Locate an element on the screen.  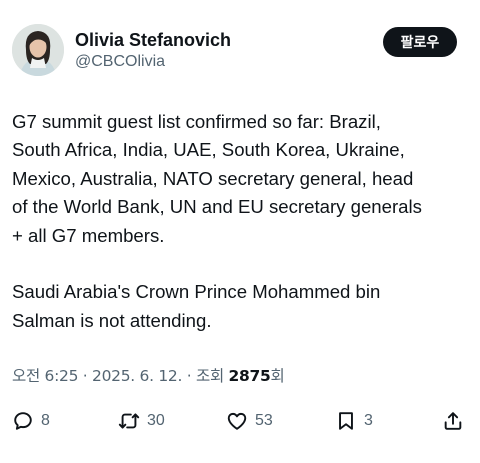
tweet-header: Olivia Stefanovich @CBCOlivia 팔로우 is located at coordinates (240, 52).